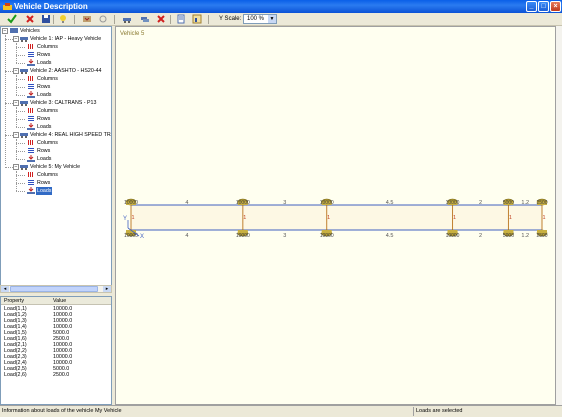 This screenshot has height=417, width=562. What do you see at coordinates (284, 203) in the screenshot?
I see `spacing-label-top: 3` at bounding box center [284, 203].